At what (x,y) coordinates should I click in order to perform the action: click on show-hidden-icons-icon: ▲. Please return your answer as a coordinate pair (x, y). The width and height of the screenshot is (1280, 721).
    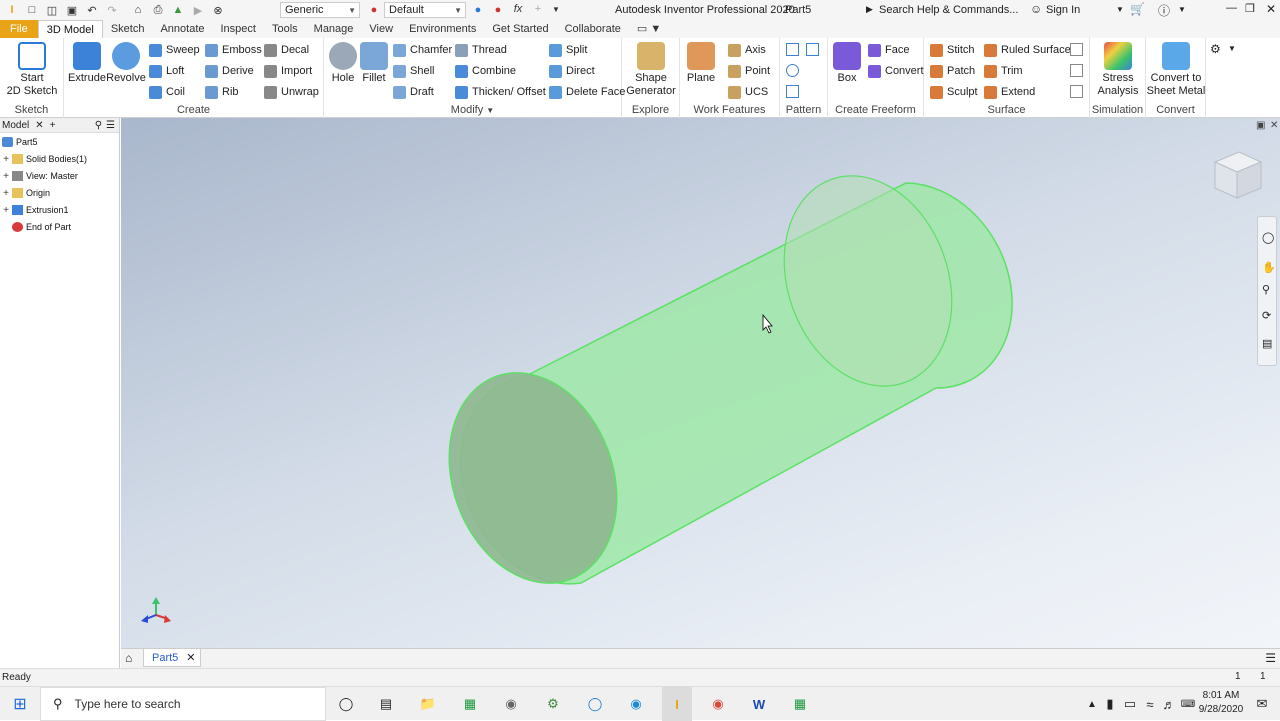
    Looking at the image, I should click on (1092, 704).